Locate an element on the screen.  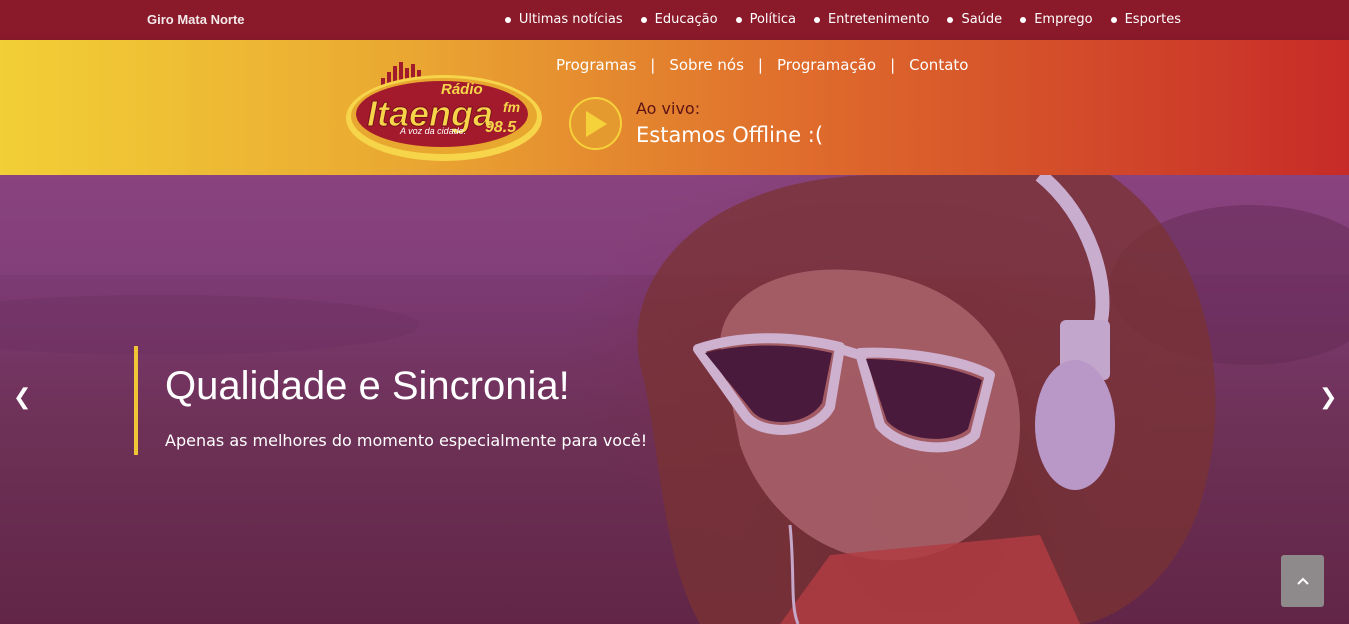
play-icon is located at coordinates (596, 123).